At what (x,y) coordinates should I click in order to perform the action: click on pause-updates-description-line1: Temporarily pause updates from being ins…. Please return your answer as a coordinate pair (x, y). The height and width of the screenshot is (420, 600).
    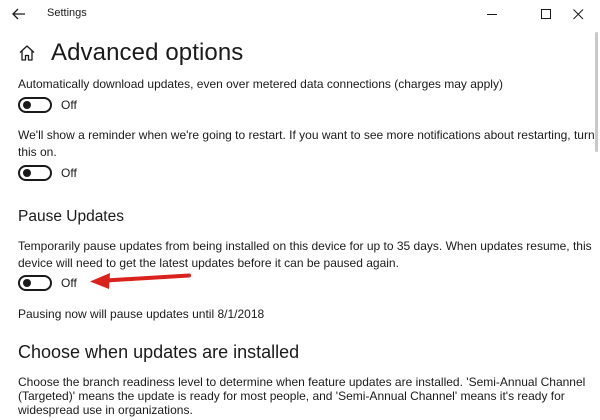
    Looking at the image, I should click on (305, 246).